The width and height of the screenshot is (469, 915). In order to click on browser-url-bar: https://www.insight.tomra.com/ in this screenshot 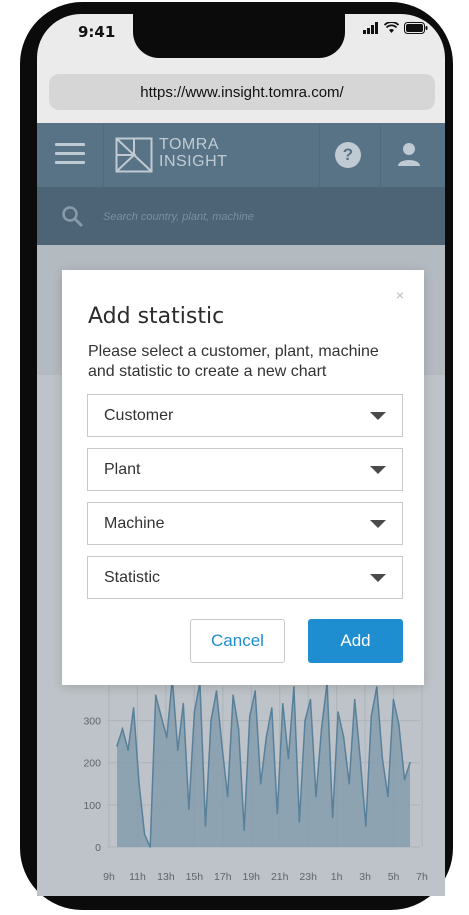, I will do `click(242, 92)`.